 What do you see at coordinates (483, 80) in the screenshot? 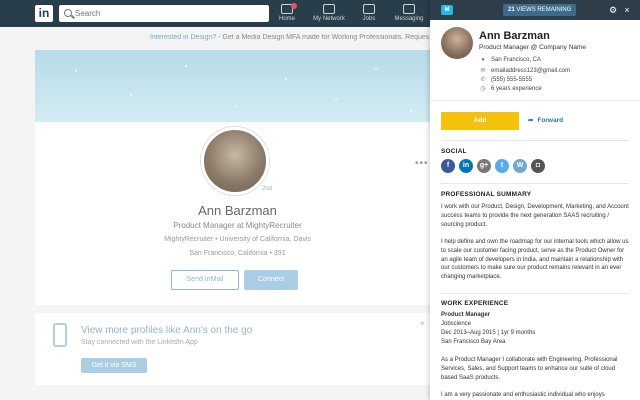
I see `phone-icon: ✆` at bounding box center [483, 80].